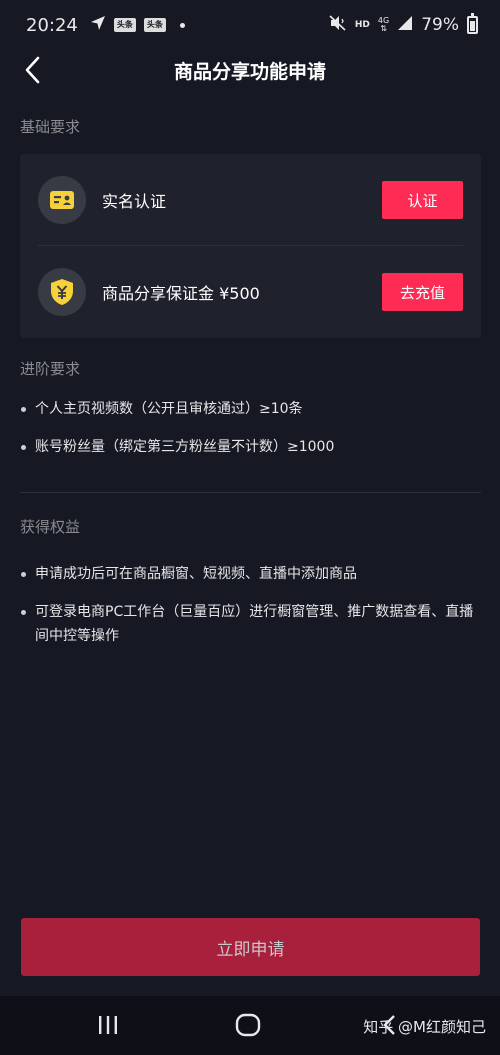 The height and width of the screenshot is (1055, 500). What do you see at coordinates (440, 25) in the screenshot?
I see `battery-percent: 79%` at bounding box center [440, 25].